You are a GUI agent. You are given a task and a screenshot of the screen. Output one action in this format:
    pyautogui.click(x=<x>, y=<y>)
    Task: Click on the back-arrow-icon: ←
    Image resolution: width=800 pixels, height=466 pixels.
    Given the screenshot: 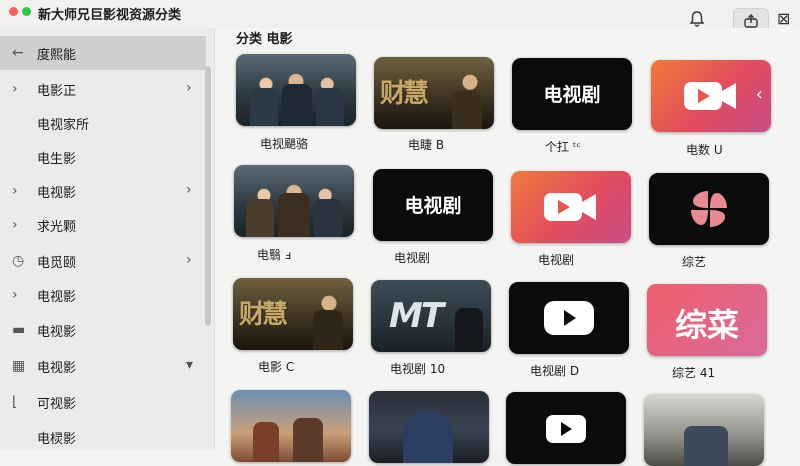 What is the action you would take?
    pyautogui.click(x=18, y=53)
    